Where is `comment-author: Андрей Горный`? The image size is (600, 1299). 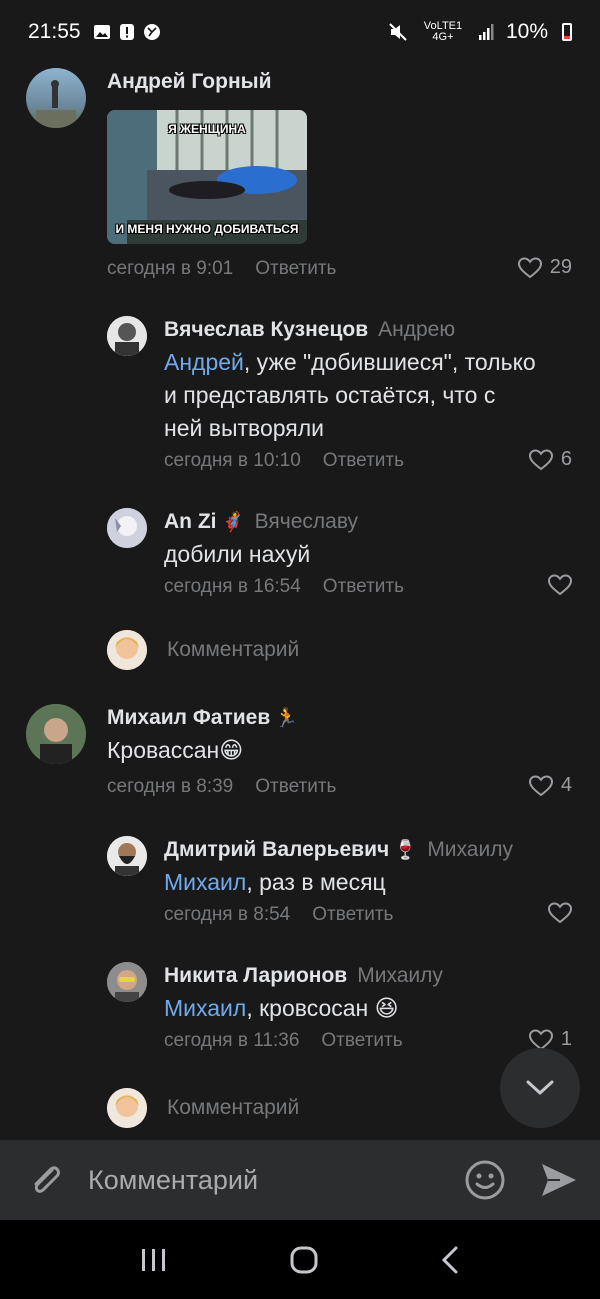 comment-author: Андрей Горный is located at coordinates (189, 82).